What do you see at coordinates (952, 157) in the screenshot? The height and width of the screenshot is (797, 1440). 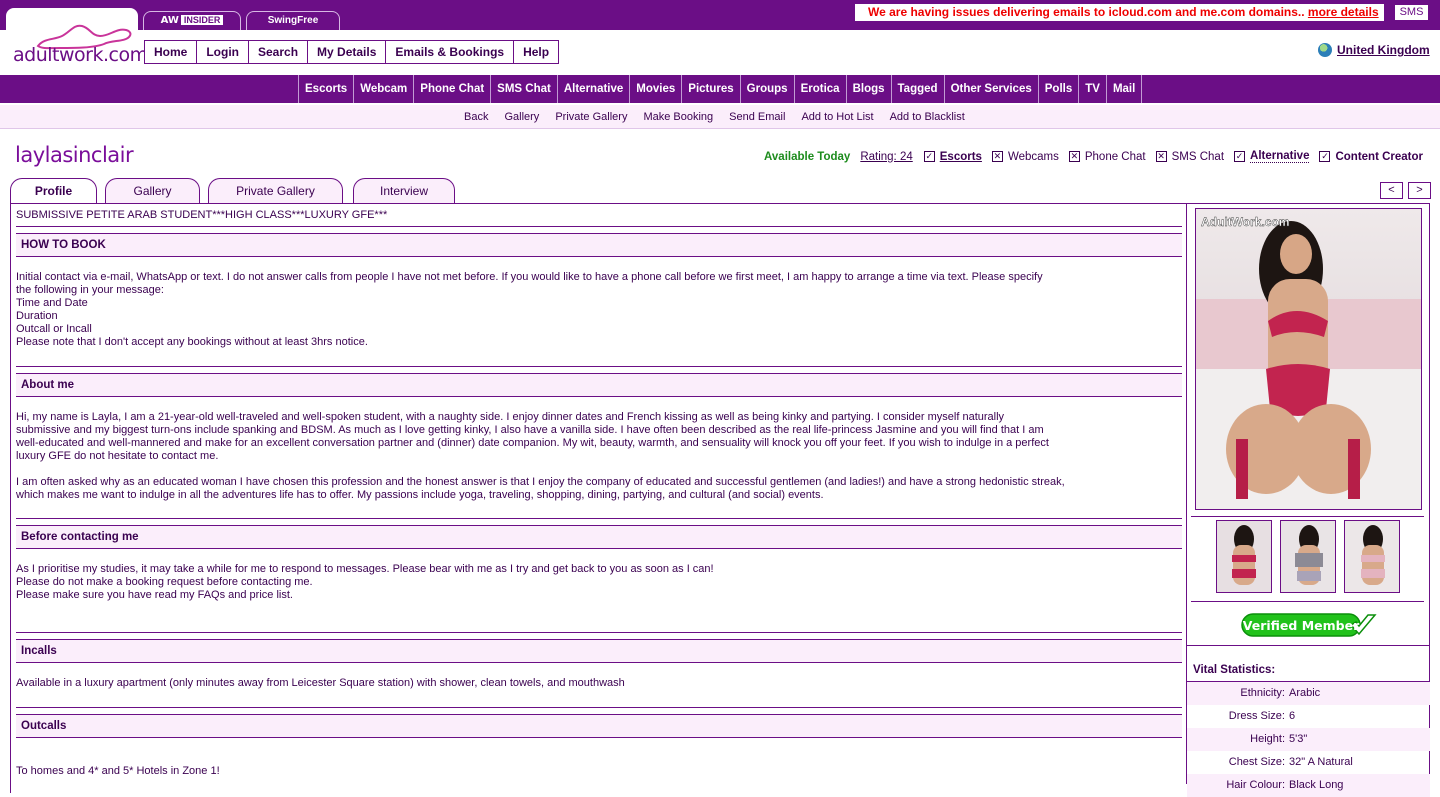 I see `service-escorts: ✓ Escorts` at bounding box center [952, 157].